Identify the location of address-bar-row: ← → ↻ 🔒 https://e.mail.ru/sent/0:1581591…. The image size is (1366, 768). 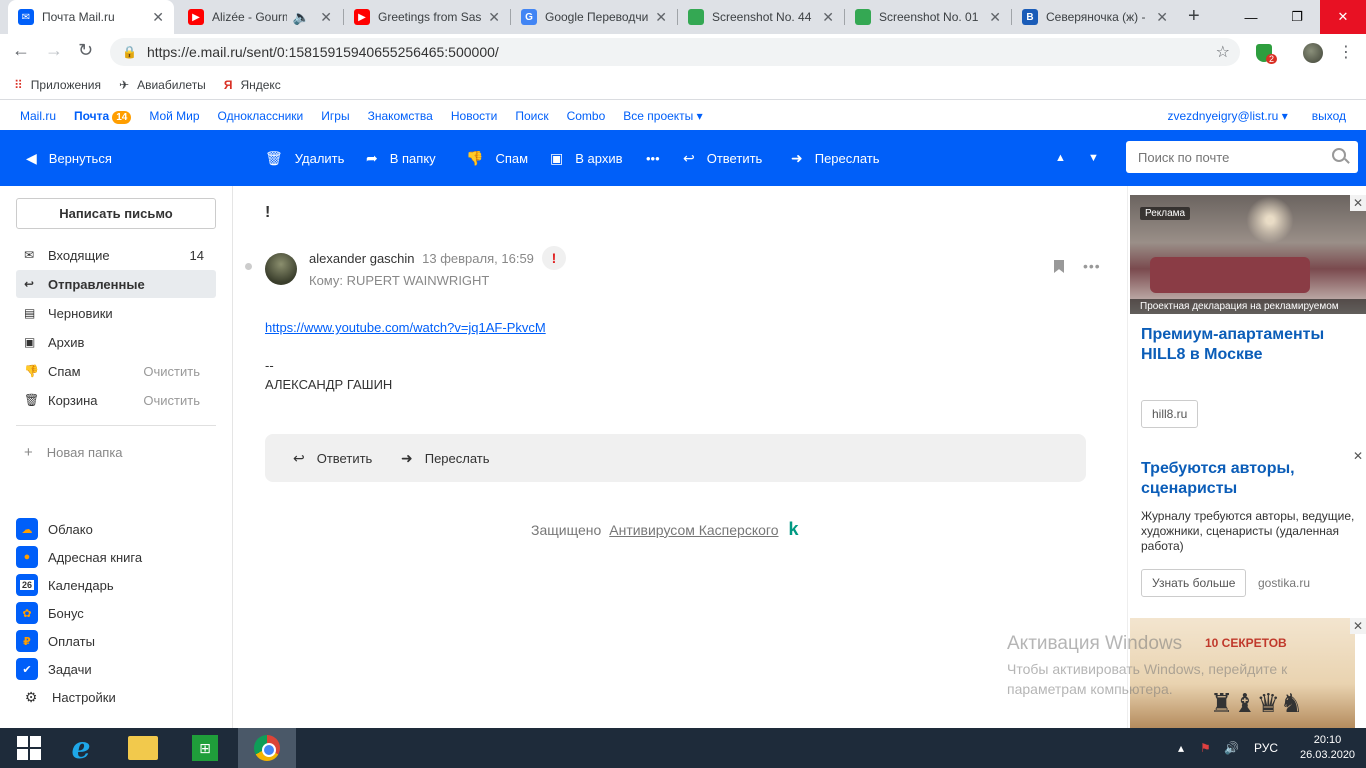
(683, 52).